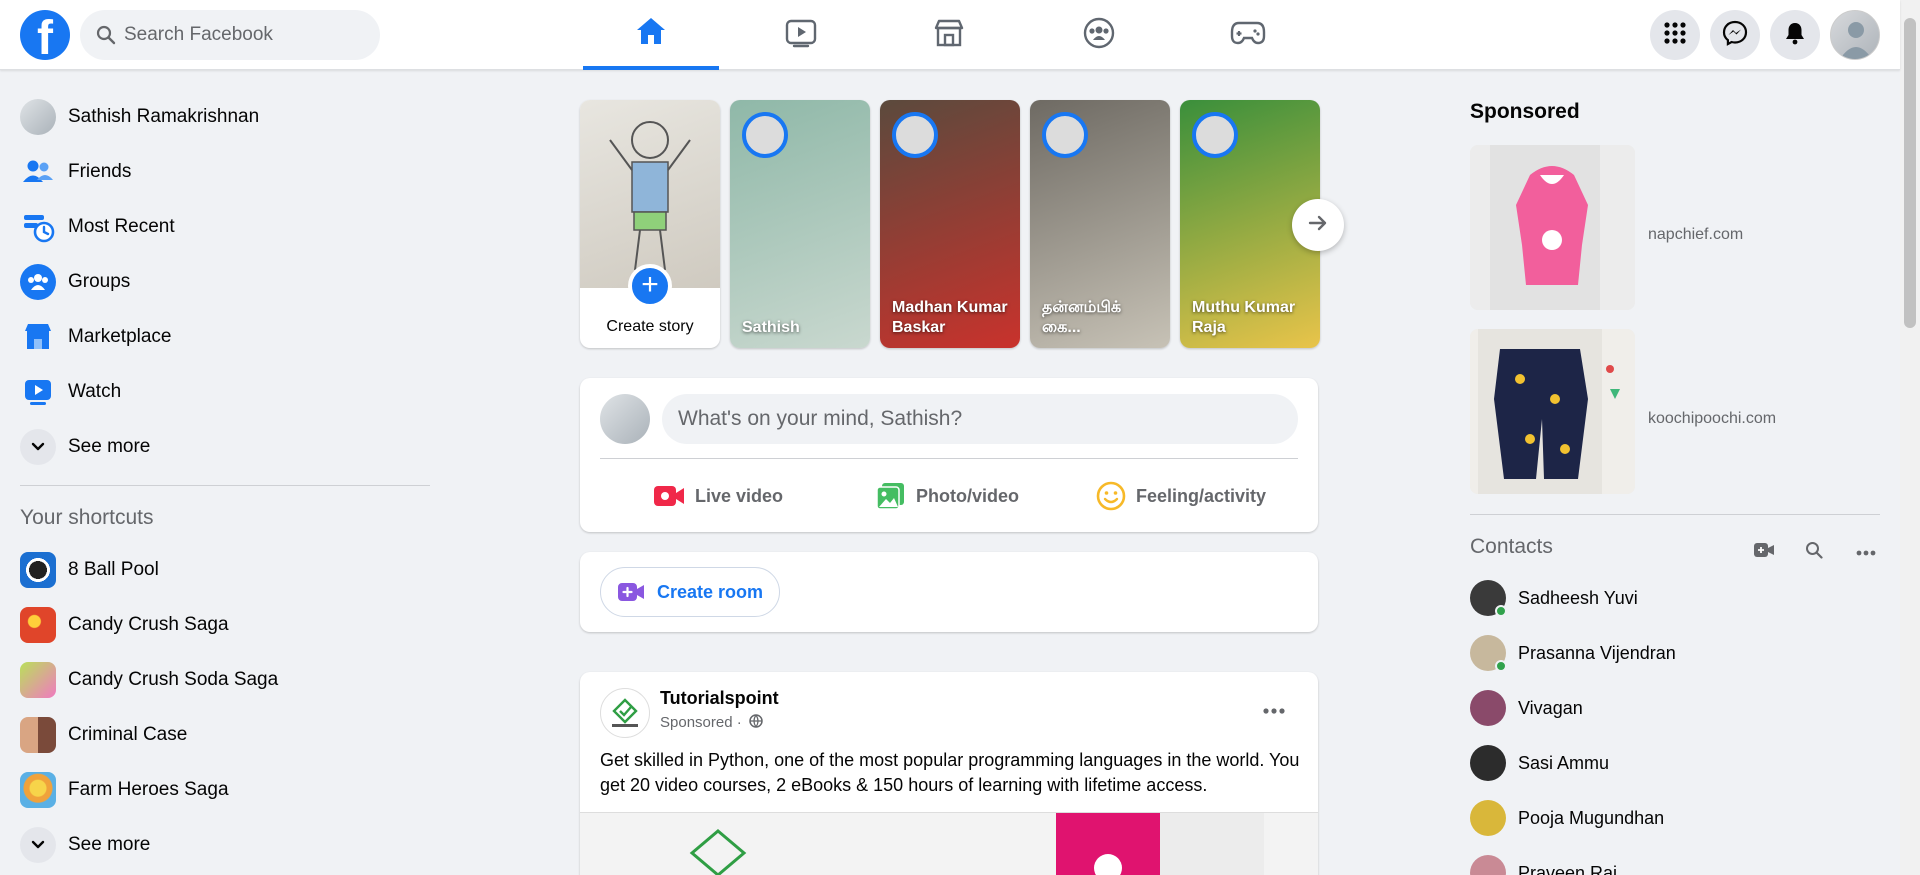  I want to click on contact-item: Prasanna Vijendran, so click(1675, 653).